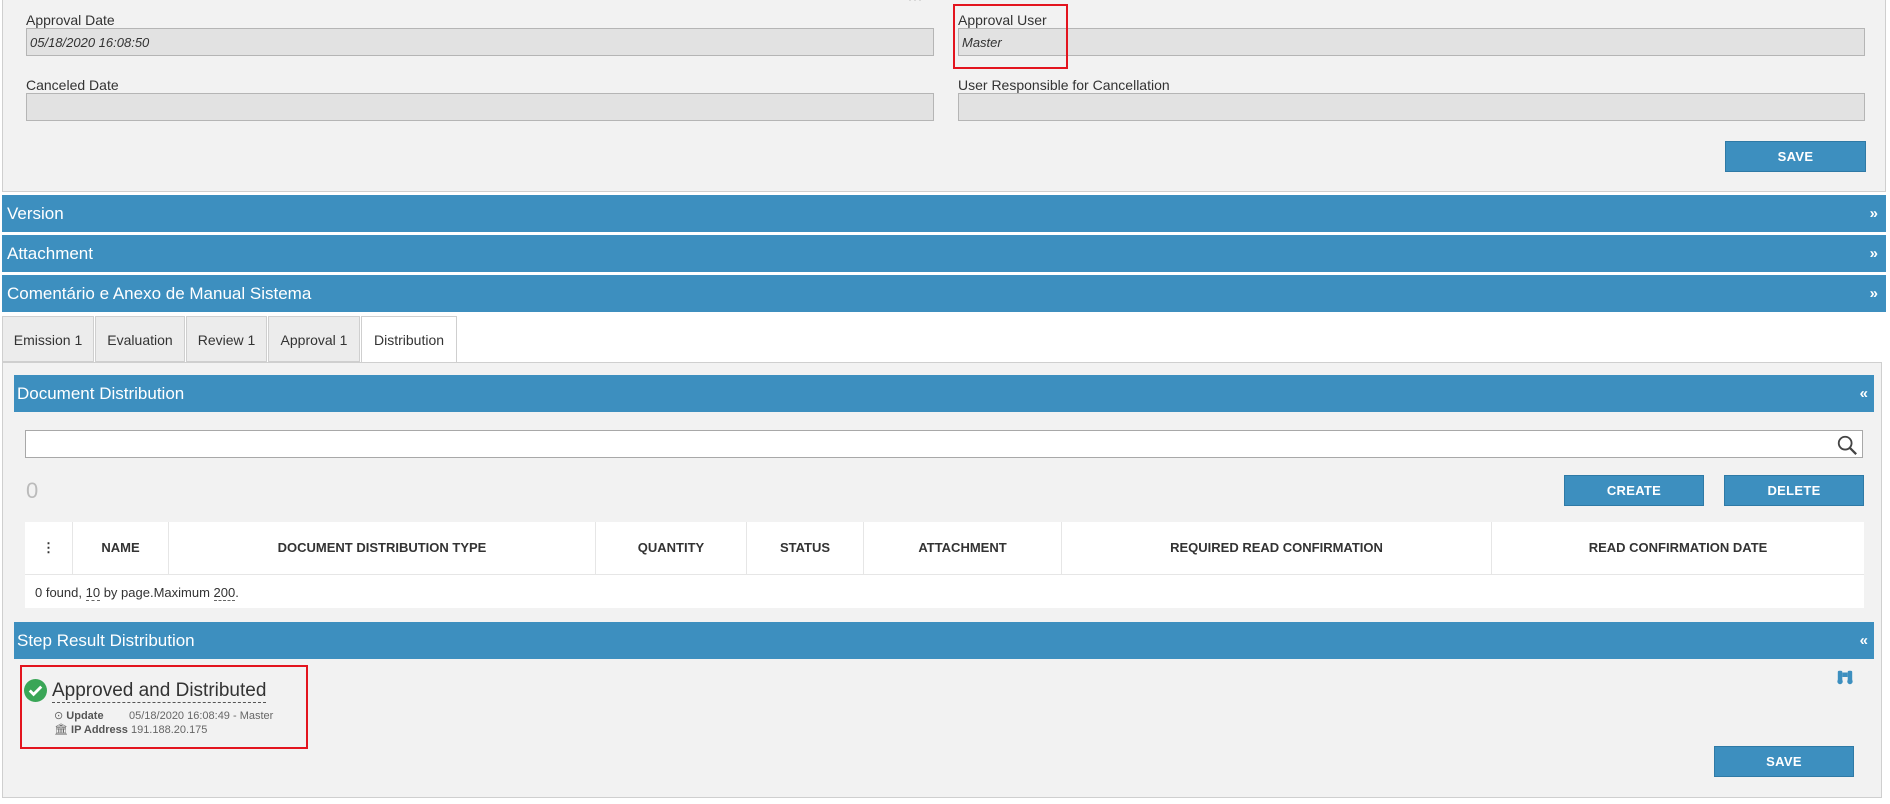 The image size is (1890, 804). What do you see at coordinates (1411, 107) in the screenshot?
I see `cancel-user-field` at bounding box center [1411, 107].